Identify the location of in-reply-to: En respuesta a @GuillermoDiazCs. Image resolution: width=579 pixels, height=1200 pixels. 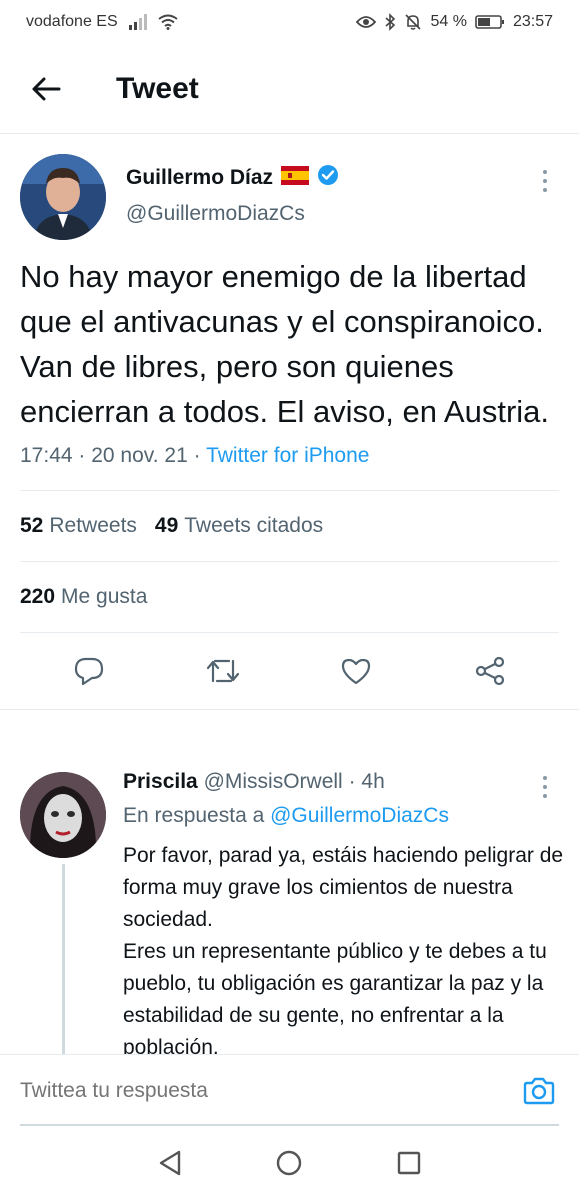
(286, 816).